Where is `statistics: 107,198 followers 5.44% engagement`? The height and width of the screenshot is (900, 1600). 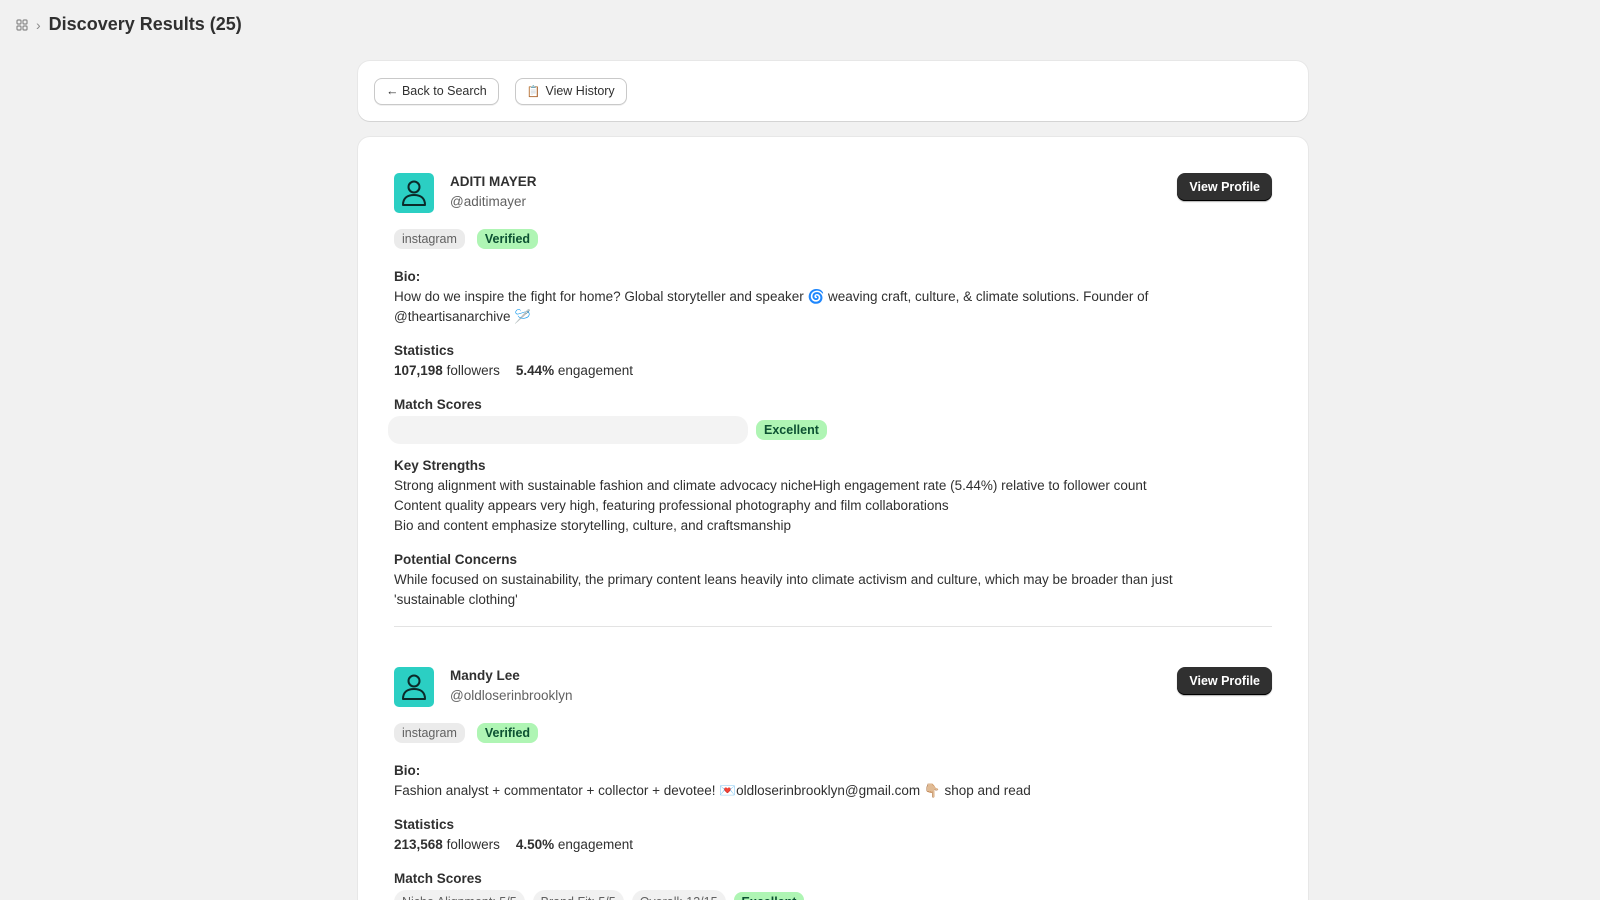
statistics: 107,198 followers 5.44% engagement is located at coordinates (833, 371).